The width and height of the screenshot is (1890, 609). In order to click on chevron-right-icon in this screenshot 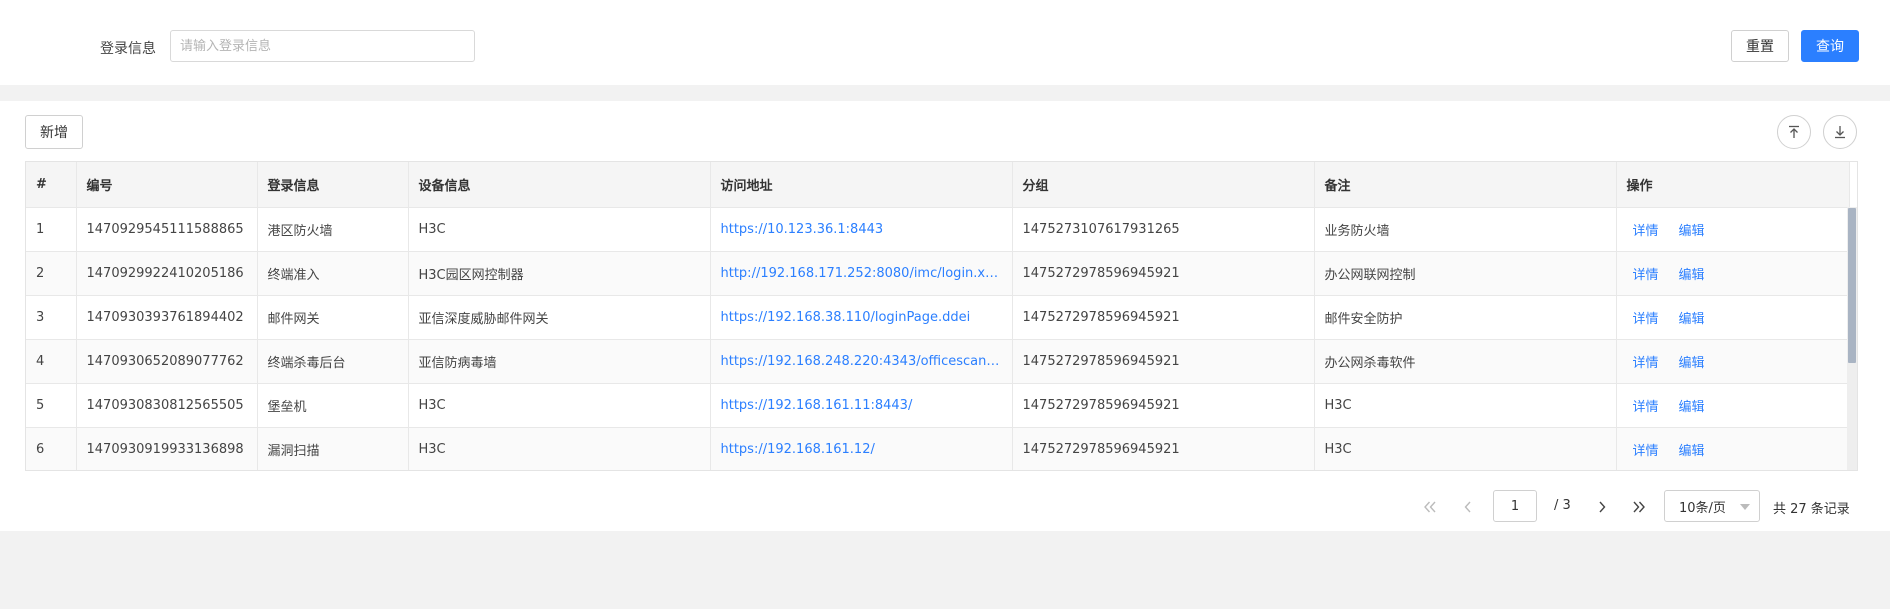, I will do `click(1602, 507)`.